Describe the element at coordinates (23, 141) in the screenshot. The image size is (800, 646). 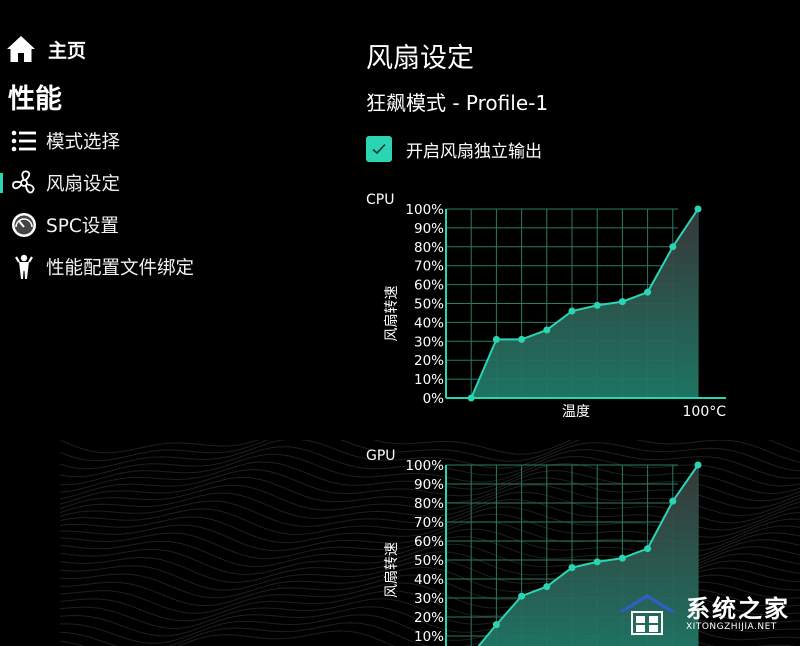
I see `list-icon` at that location.